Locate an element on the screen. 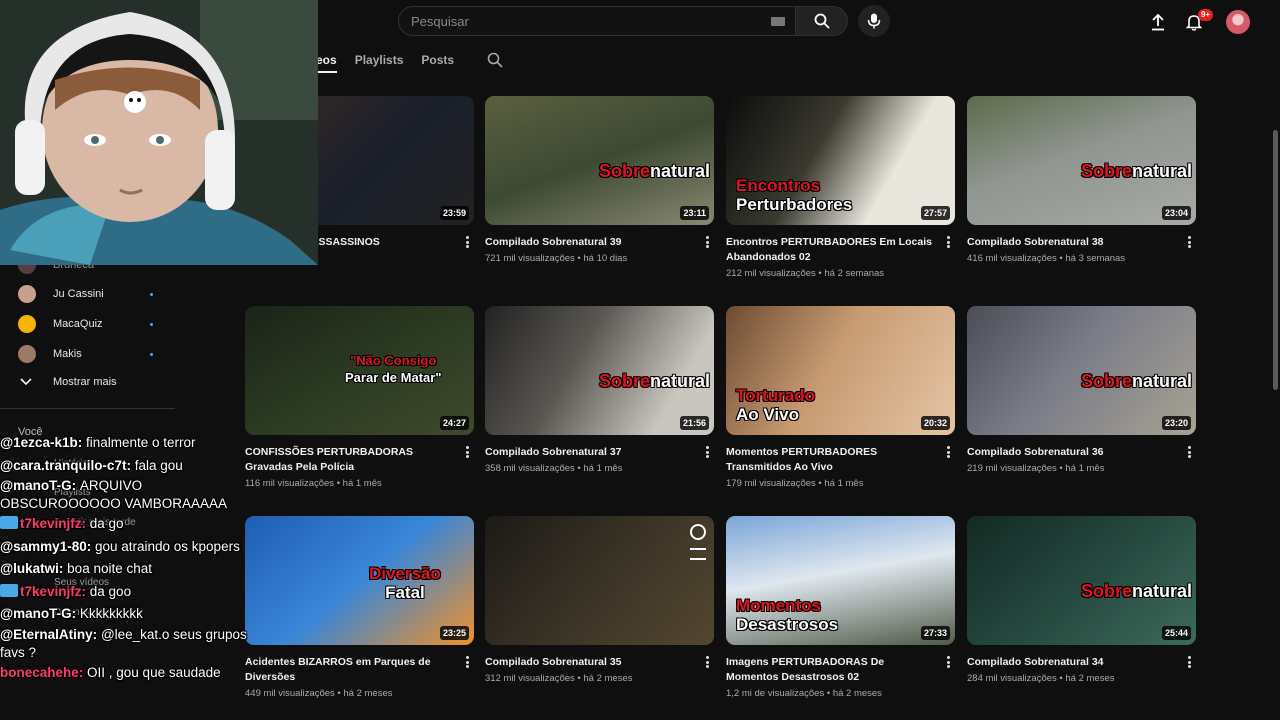 The height and width of the screenshot is (720, 1280). video-thumbnail: Diversão Fatal 23:25 is located at coordinates (359, 580).